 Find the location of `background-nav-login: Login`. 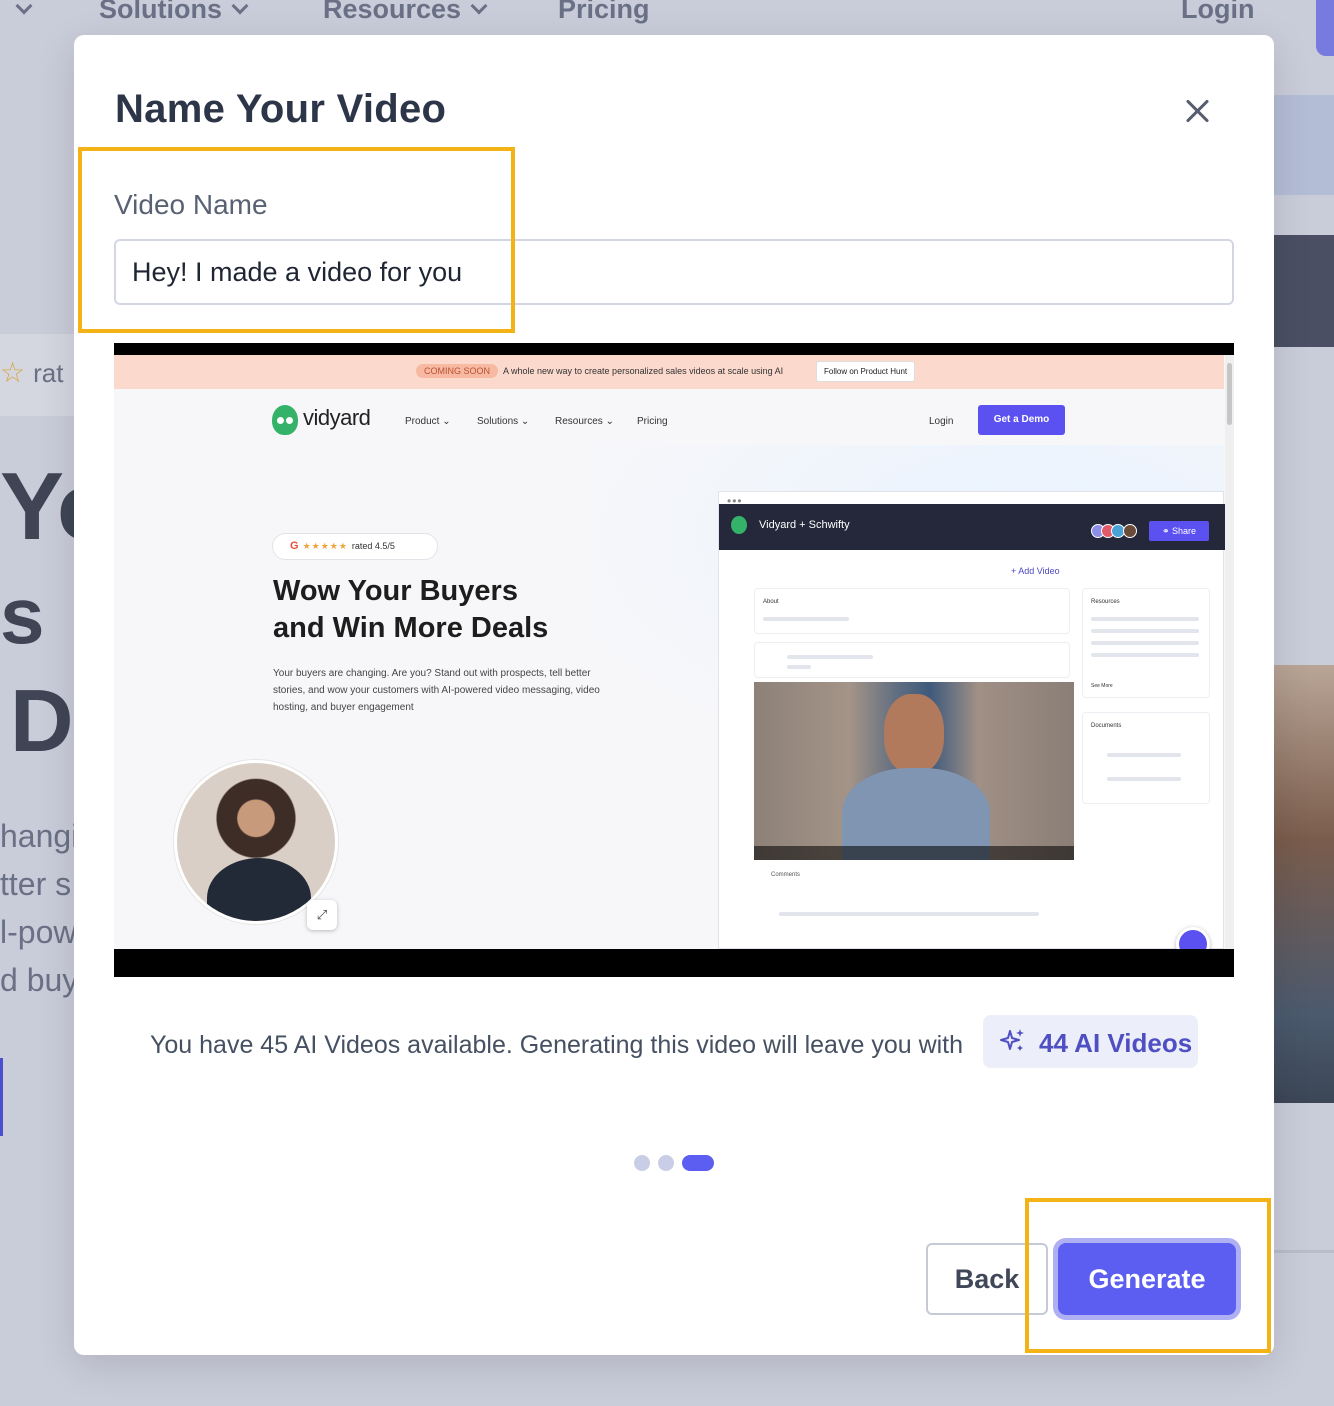

background-nav-login: Login is located at coordinates (1218, 12).